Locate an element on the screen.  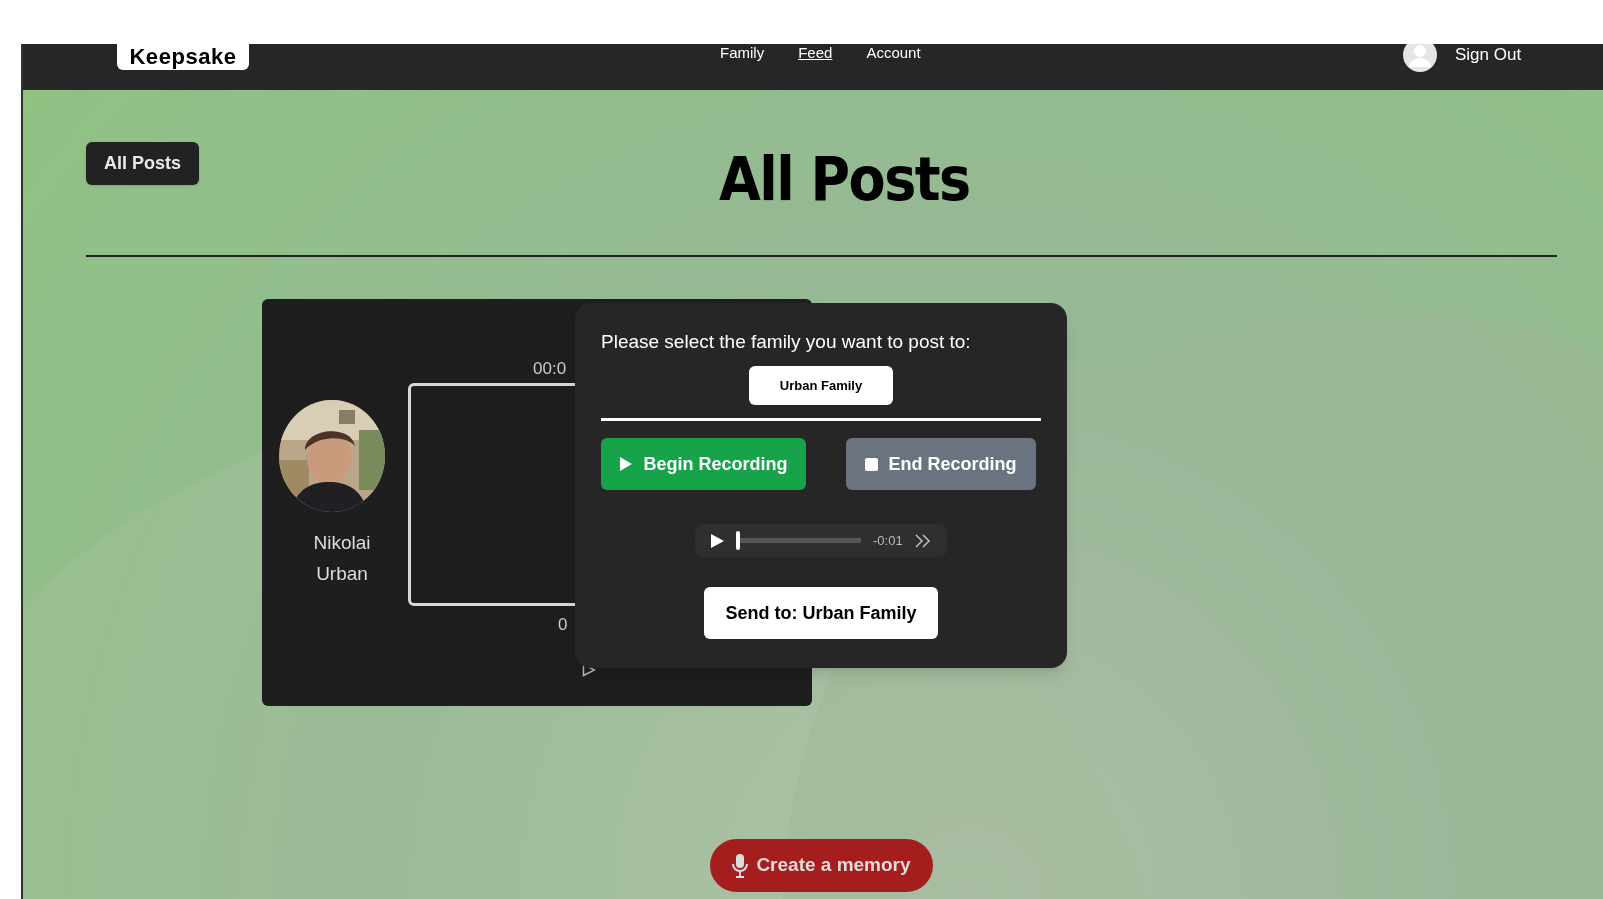
dialog-prompt: Please select the family you want to post to: is located at coordinates (786, 342).